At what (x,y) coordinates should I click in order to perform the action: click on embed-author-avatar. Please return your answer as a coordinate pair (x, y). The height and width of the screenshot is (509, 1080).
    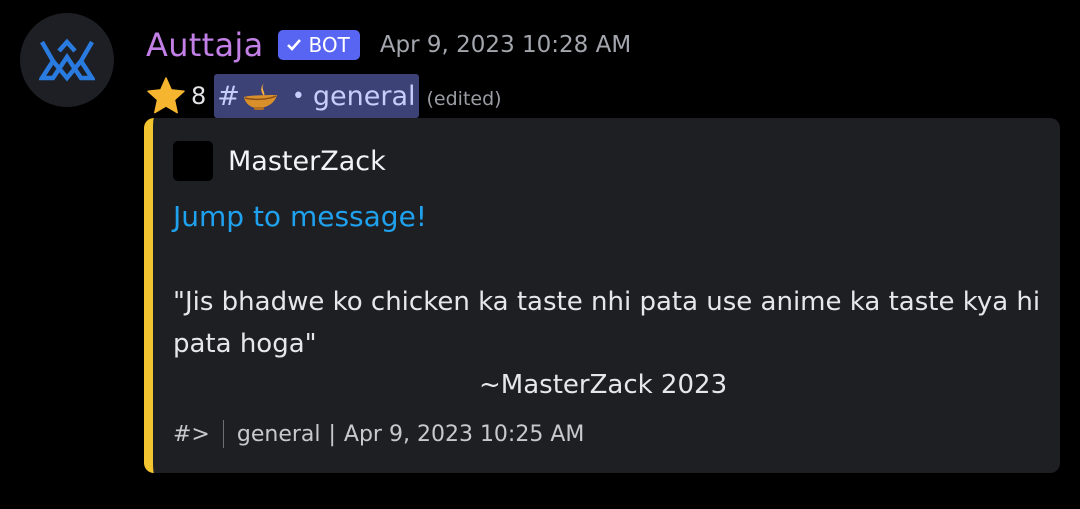
    Looking at the image, I should click on (193, 161).